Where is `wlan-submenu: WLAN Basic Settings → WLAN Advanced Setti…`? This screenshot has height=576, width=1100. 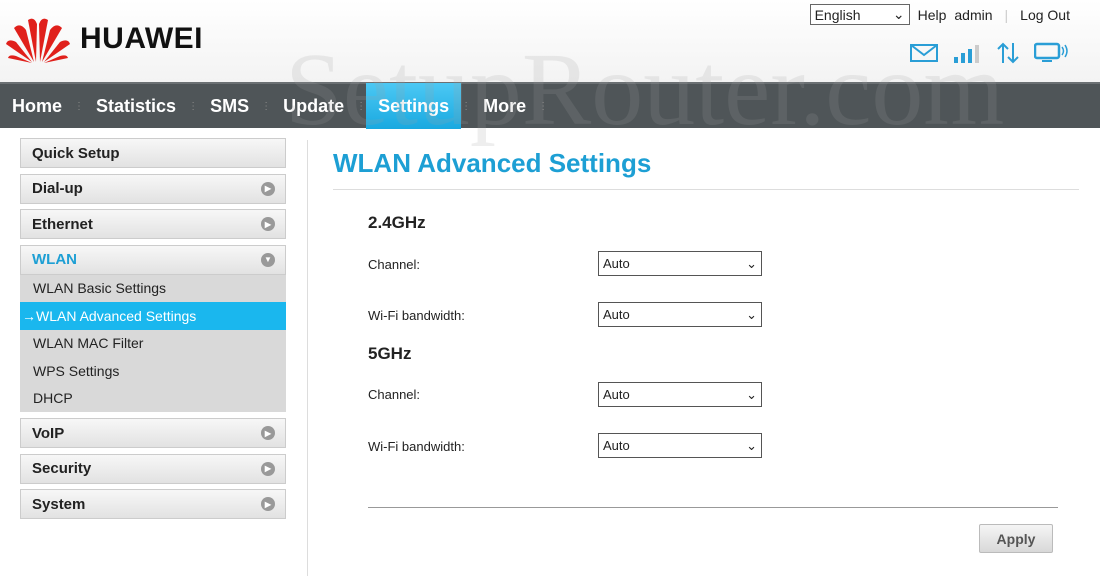
wlan-submenu: WLAN Basic Settings → WLAN Advanced Setti… is located at coordinates (153, 343).